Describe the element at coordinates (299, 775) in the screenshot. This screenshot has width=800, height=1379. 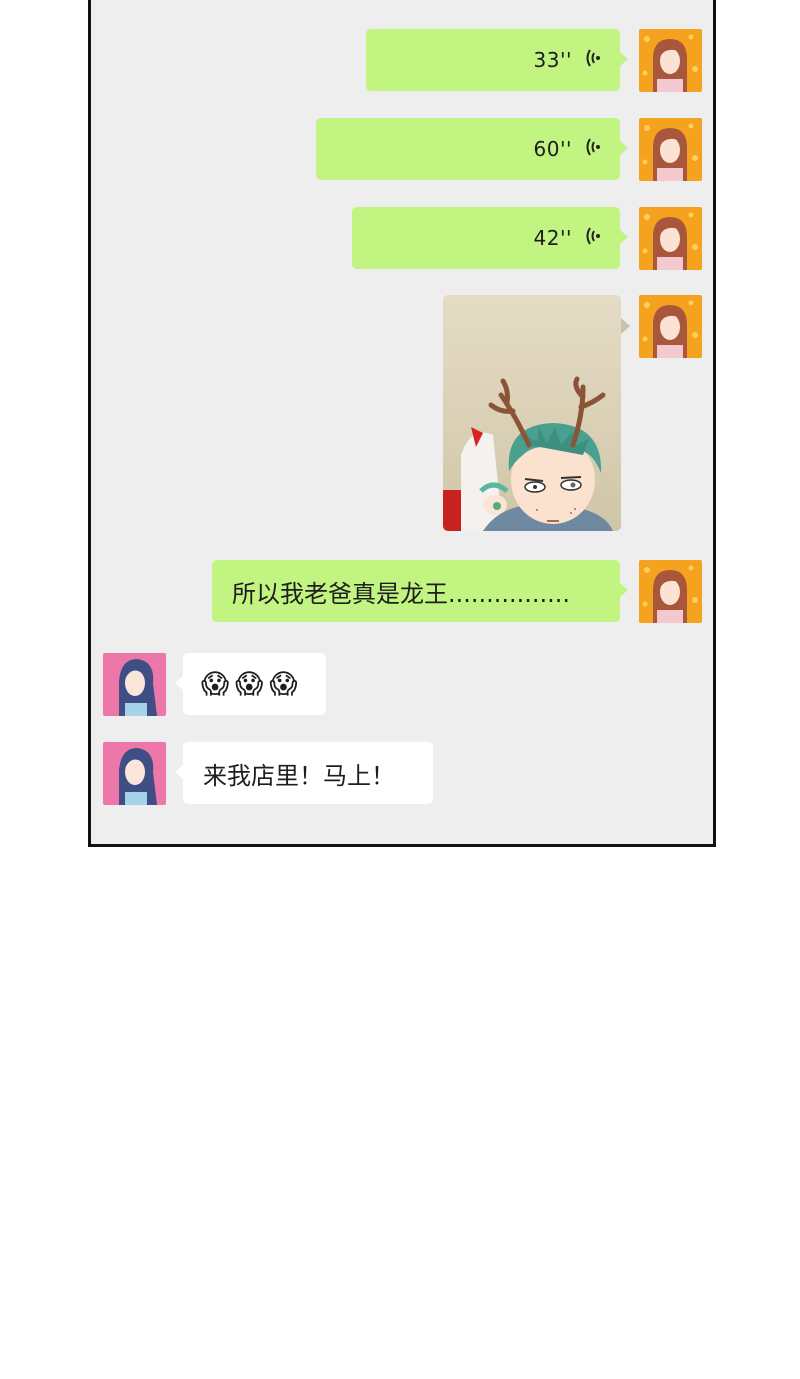
I see `message-text: 来我店里！马上！` at that location.